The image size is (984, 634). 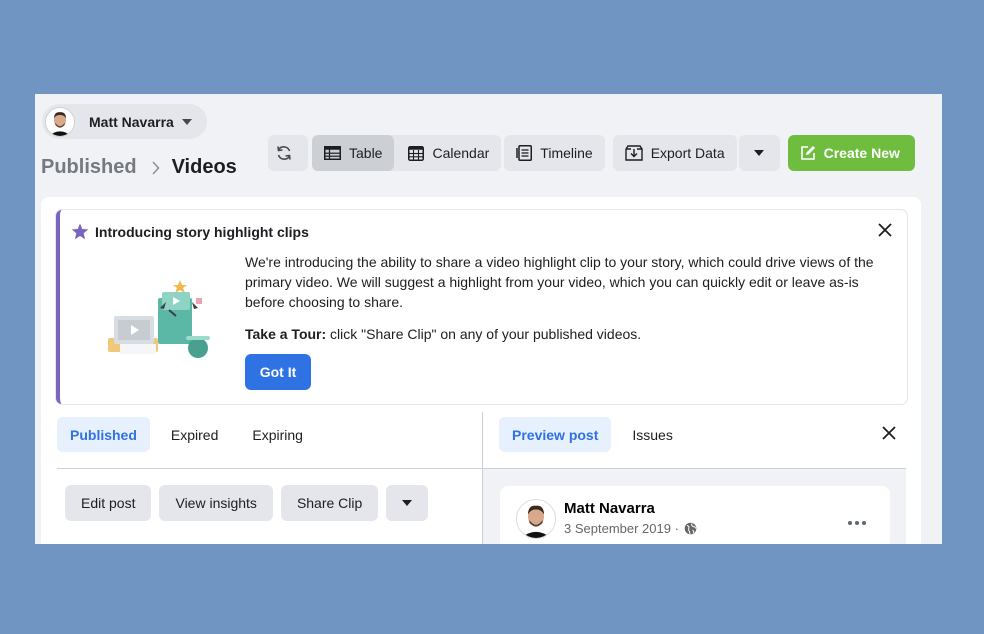 I want to click on timeline-group: Timeline, so click(x=554, y=153).